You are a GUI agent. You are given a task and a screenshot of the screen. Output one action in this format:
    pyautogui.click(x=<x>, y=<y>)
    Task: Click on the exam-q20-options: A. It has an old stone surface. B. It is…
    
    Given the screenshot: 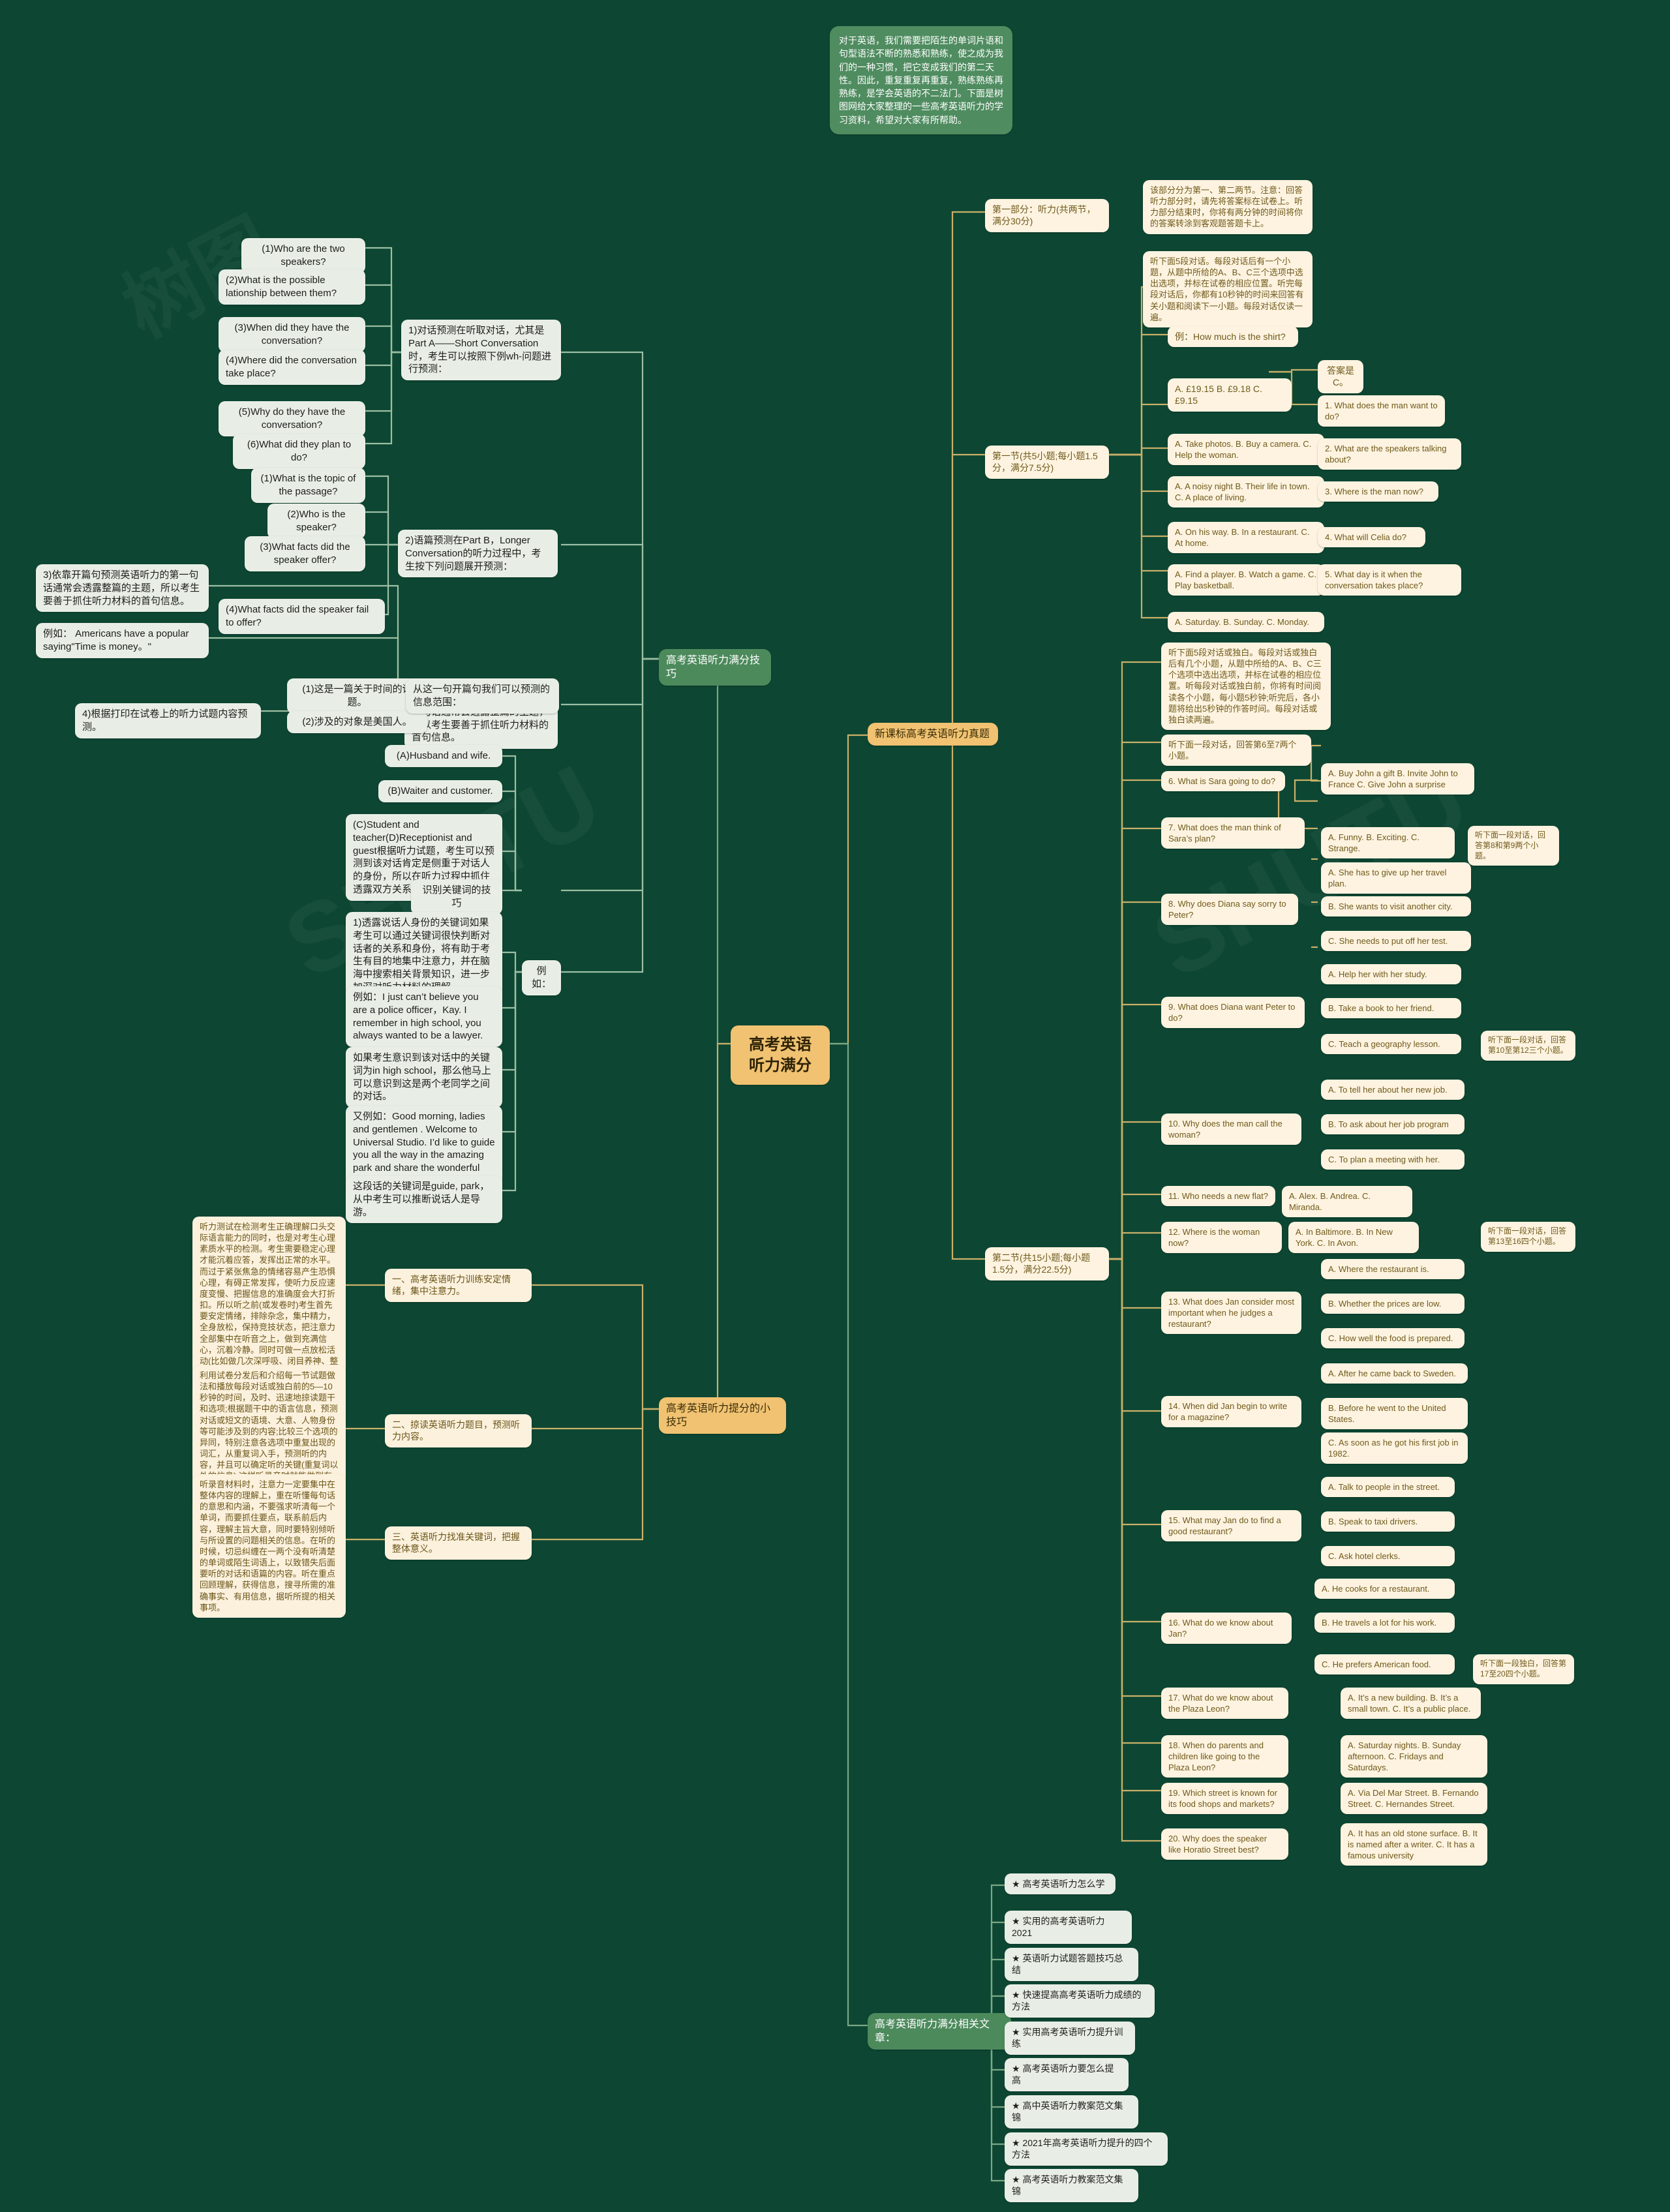 What is the action you would take?
    pyautogui.click(x=1414, y=1844)
    